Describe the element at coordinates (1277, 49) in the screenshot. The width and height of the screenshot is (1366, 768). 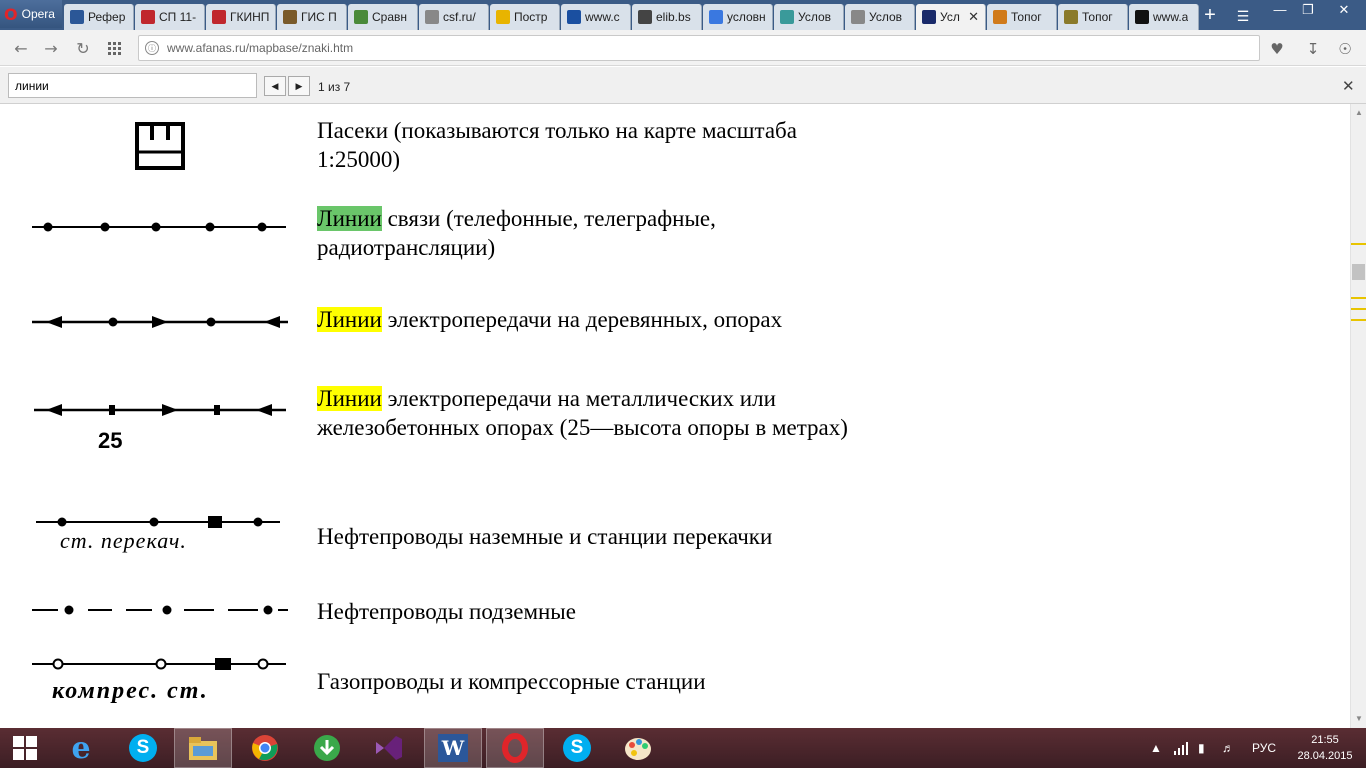
I see `heart-icon: ♥` at that location.